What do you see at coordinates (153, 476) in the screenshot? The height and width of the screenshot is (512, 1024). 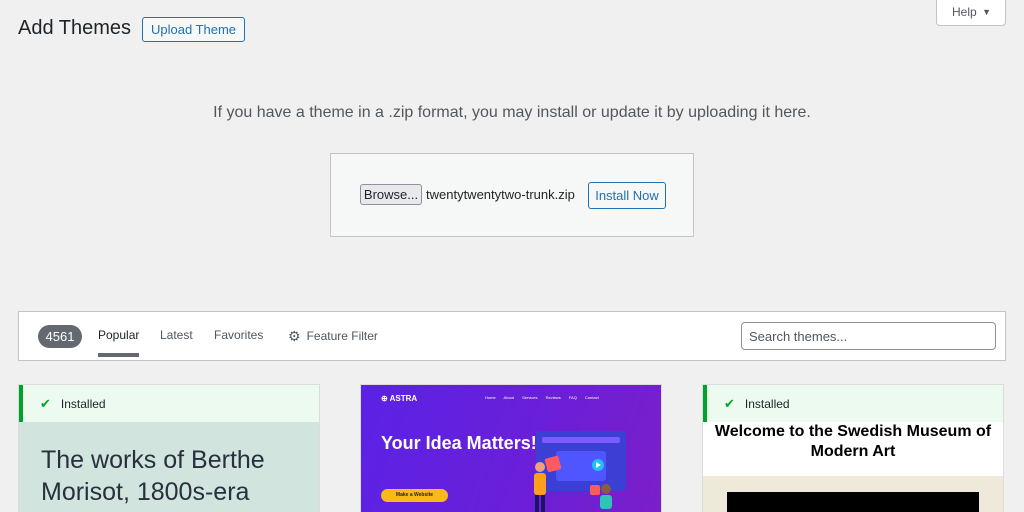 I see `theme-screenshot-text: The works of Berthe Morisot, 1800s-era` at bounding box center [153, 476].